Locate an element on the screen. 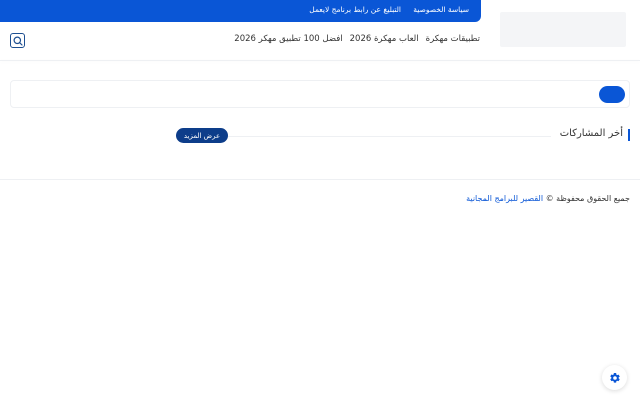 This screenshot has width=640, height=400. settings-button is located at coordinates (614, 377).